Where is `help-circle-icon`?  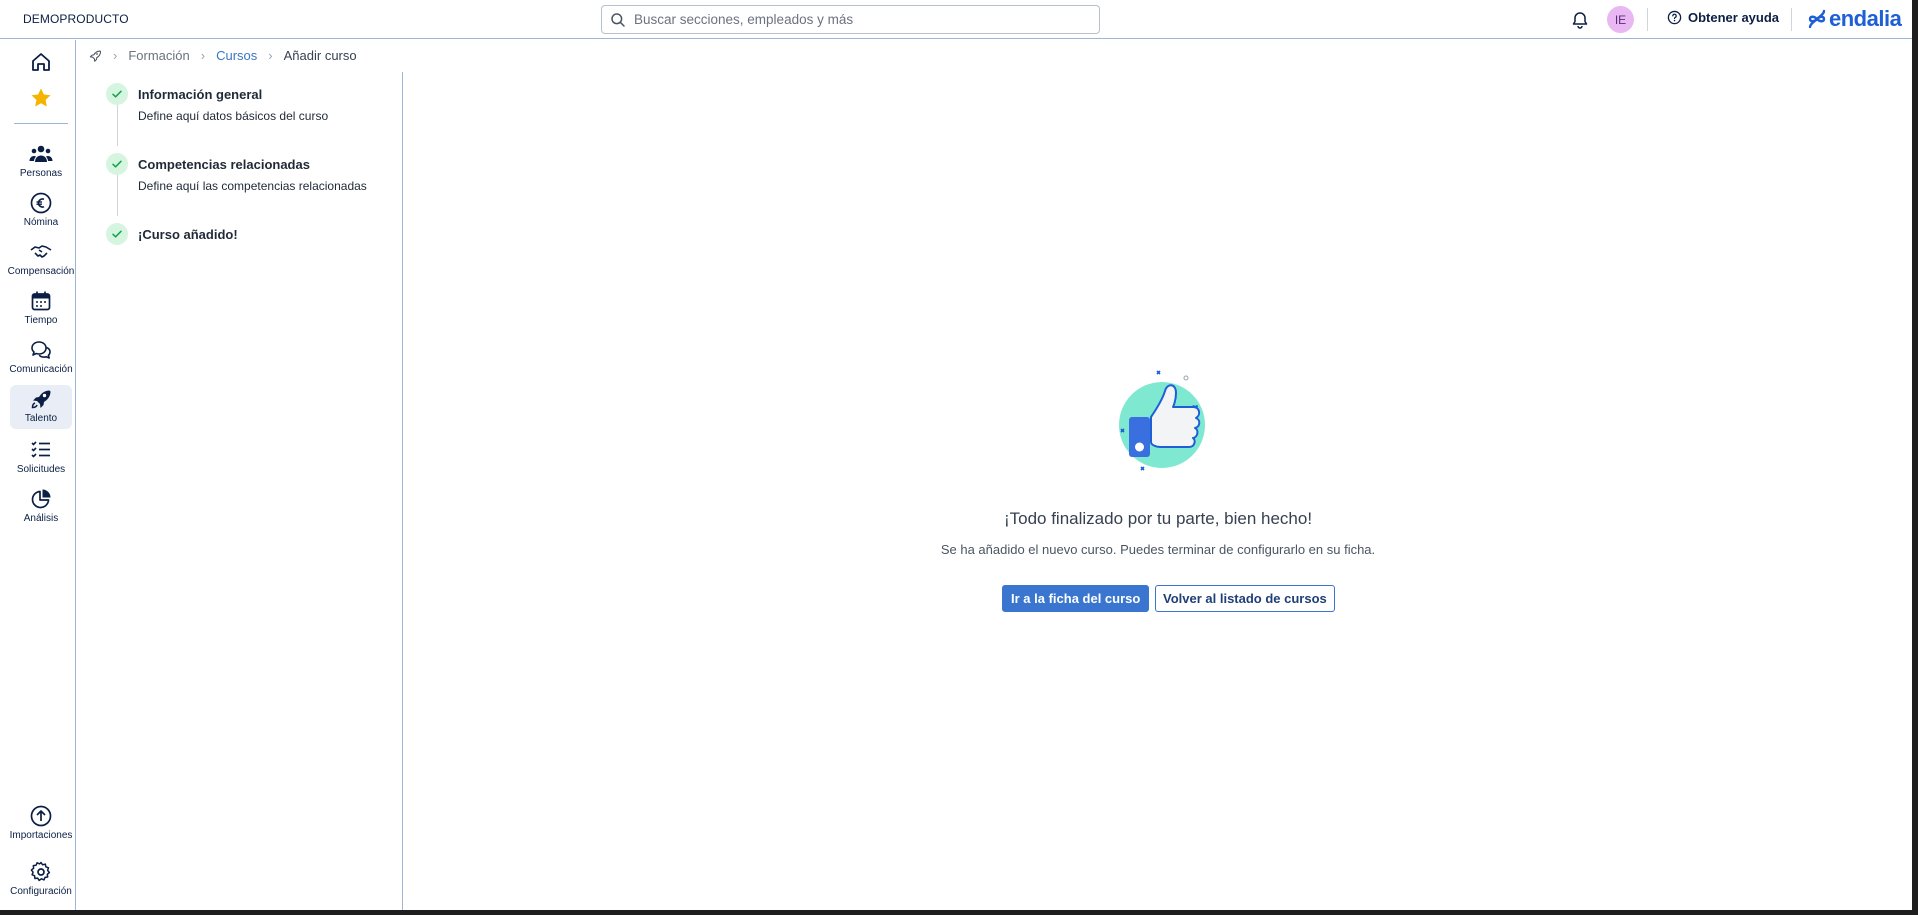
help-circle-icon is located at coordinates (1674, 17).